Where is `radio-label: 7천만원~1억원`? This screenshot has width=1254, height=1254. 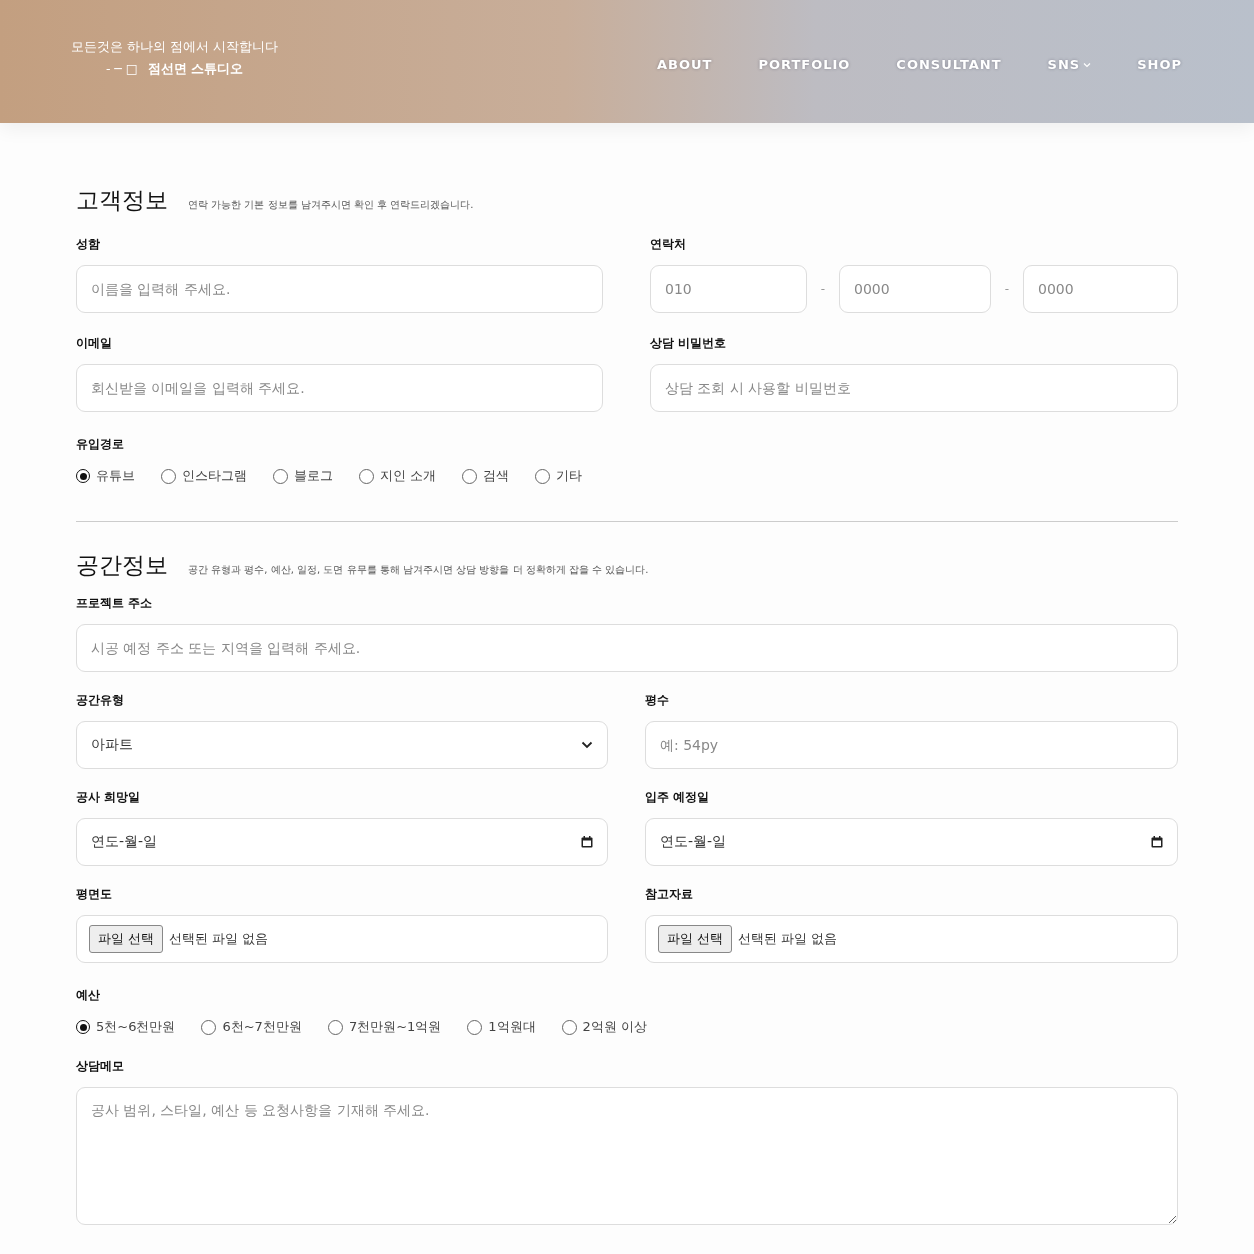 radio-label: 7천만원~1억원 is located at coordinates (395, 1027).